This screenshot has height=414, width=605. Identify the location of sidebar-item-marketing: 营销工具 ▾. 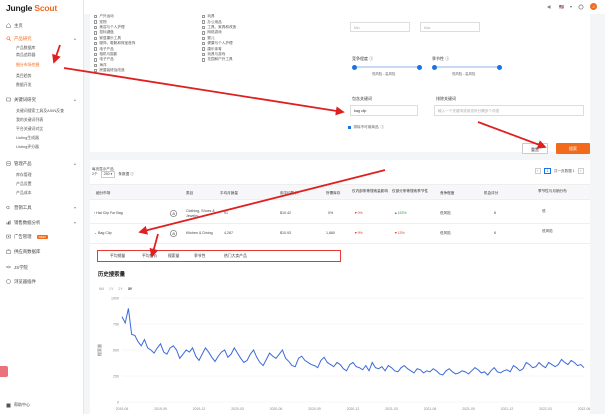
(41, 207).